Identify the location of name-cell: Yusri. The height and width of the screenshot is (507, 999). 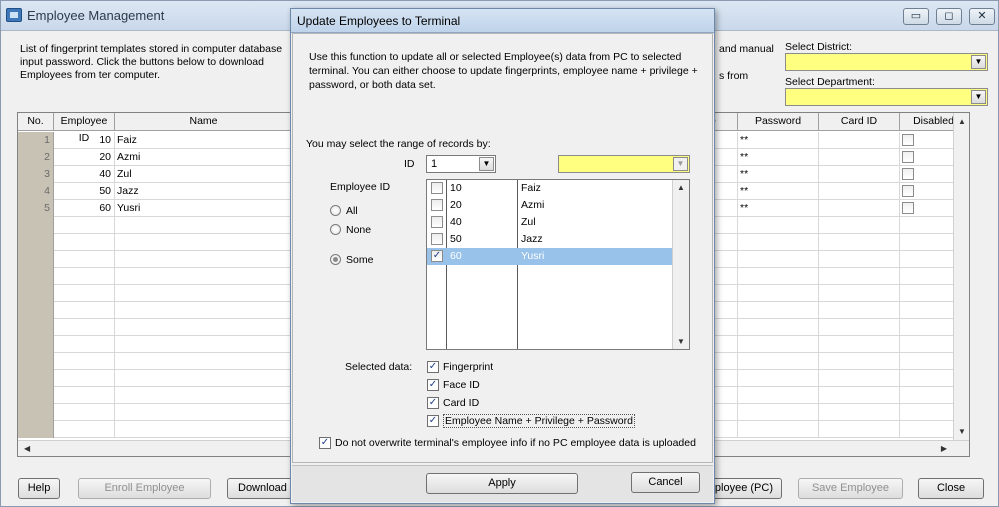
(204, 208).